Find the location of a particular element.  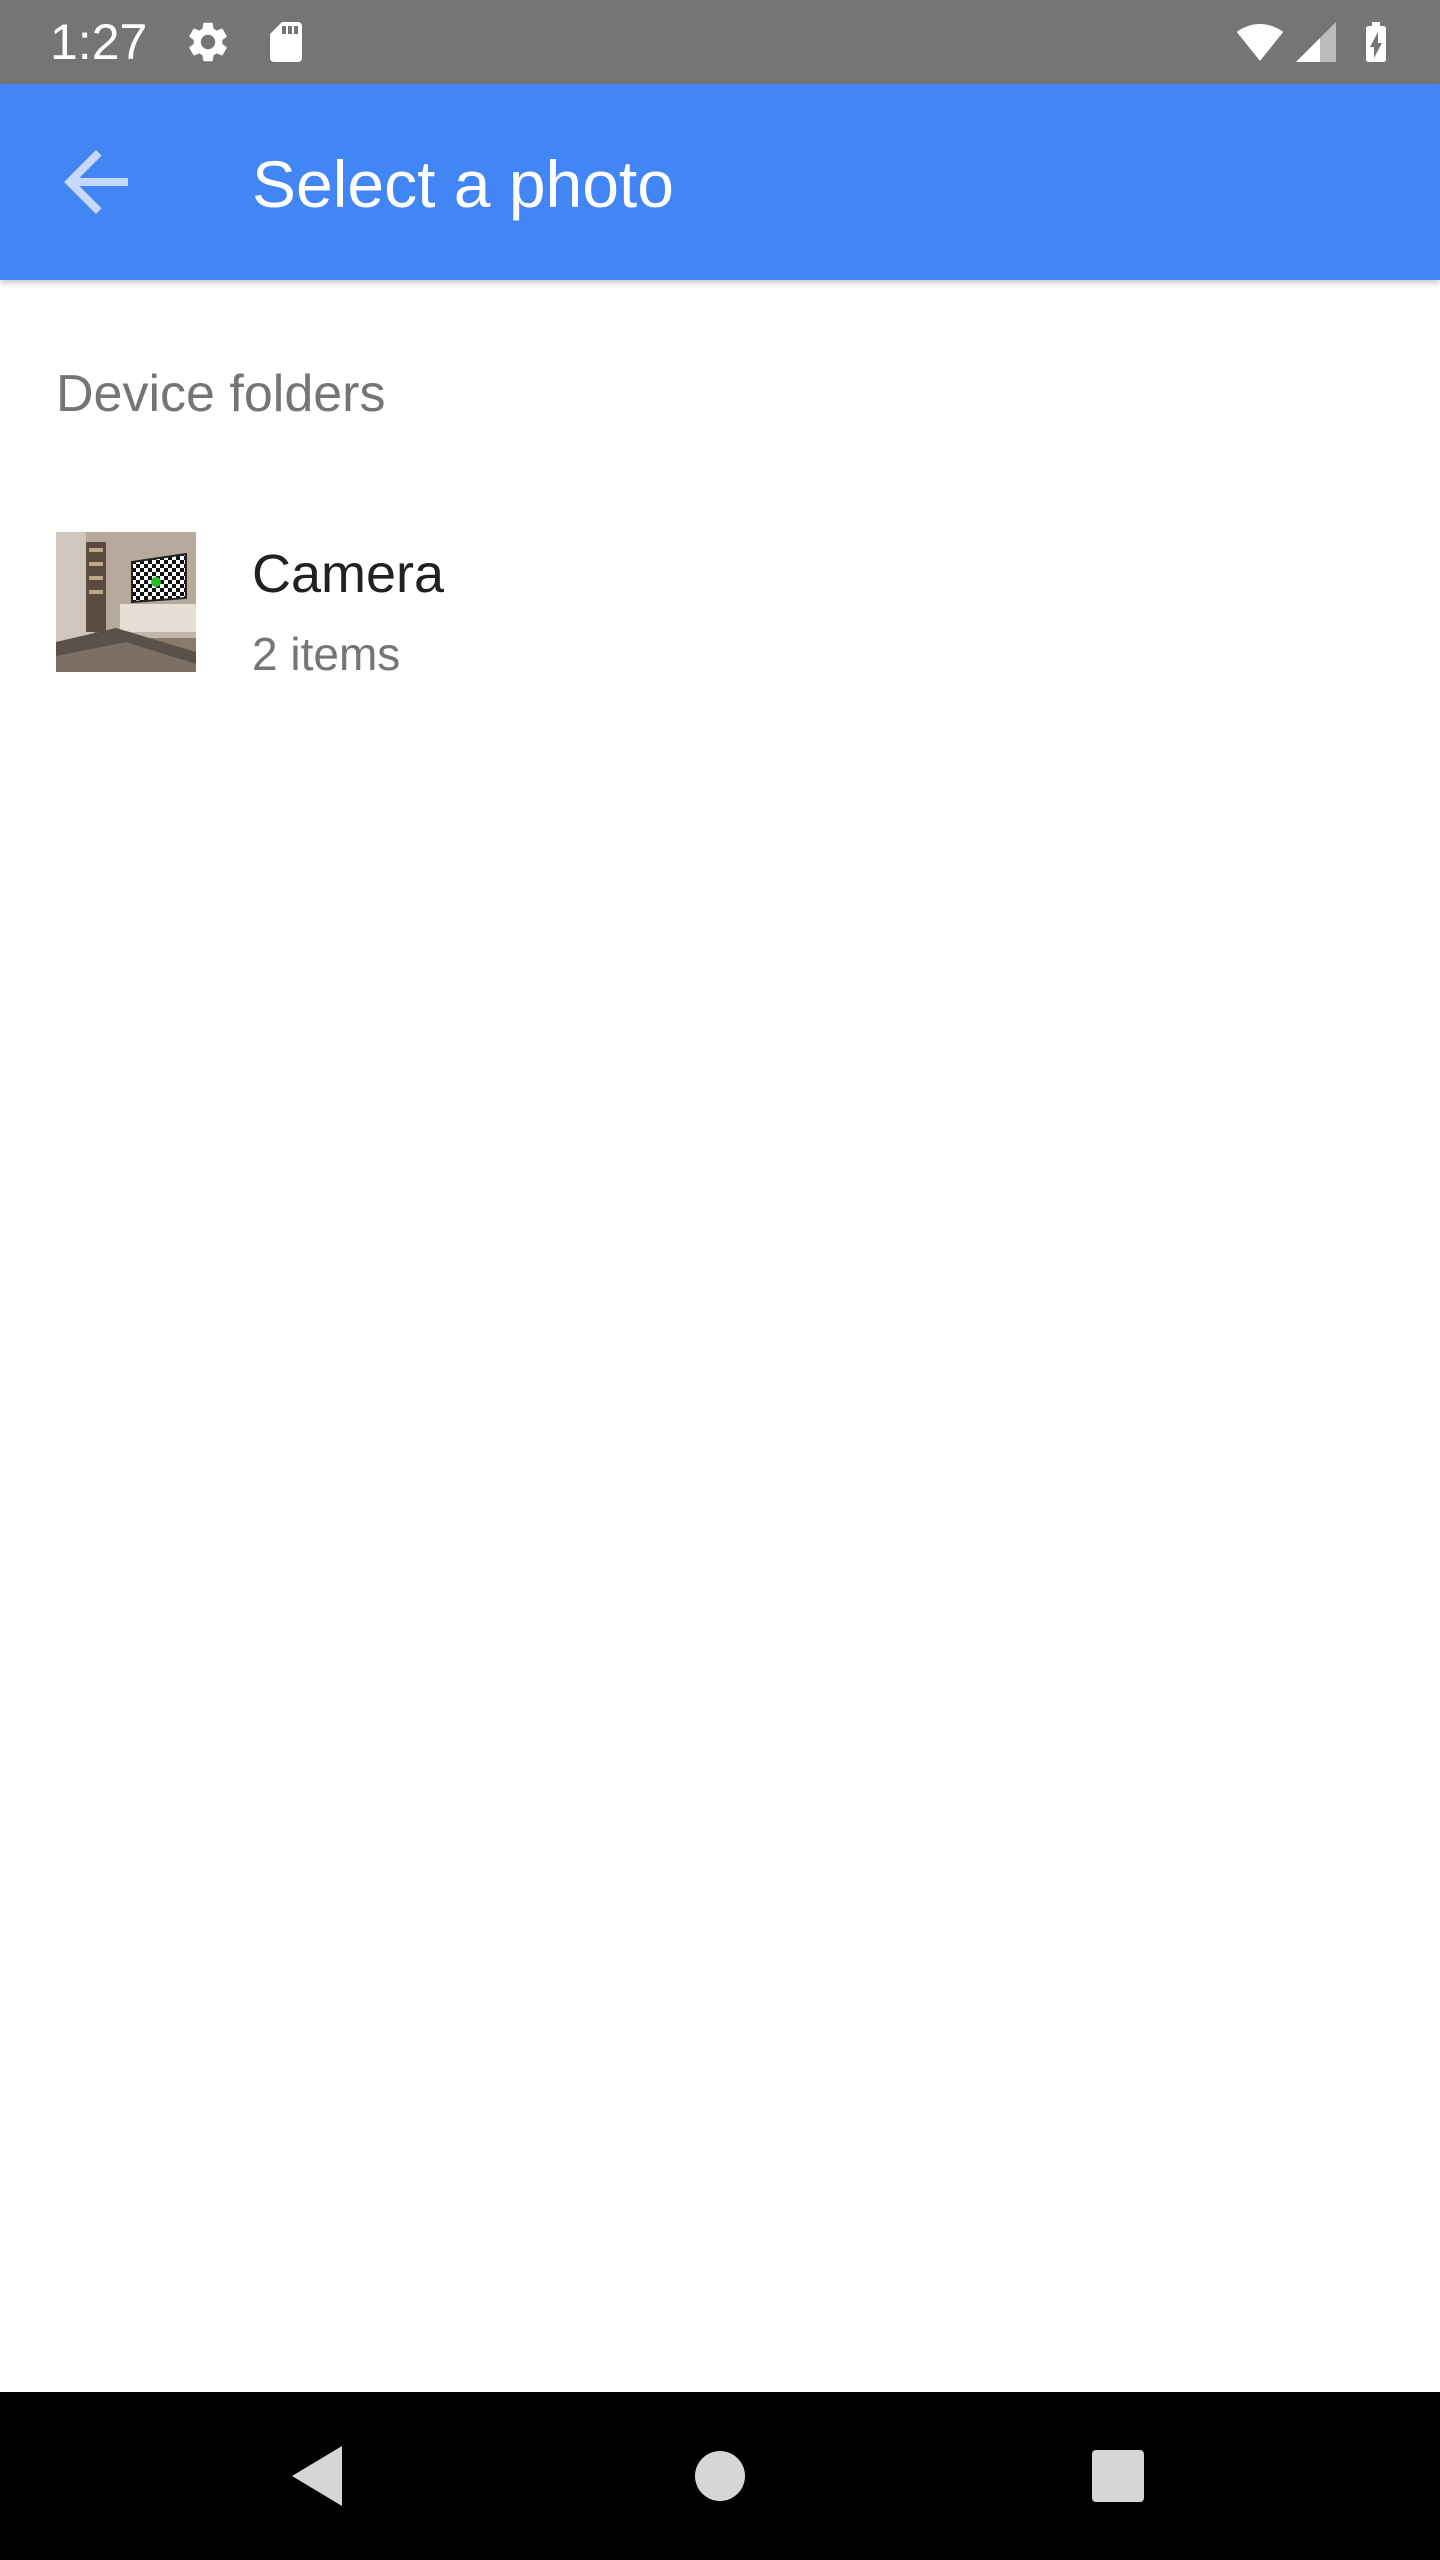

nav-recents-button is located at coordinates (1118, 2476).